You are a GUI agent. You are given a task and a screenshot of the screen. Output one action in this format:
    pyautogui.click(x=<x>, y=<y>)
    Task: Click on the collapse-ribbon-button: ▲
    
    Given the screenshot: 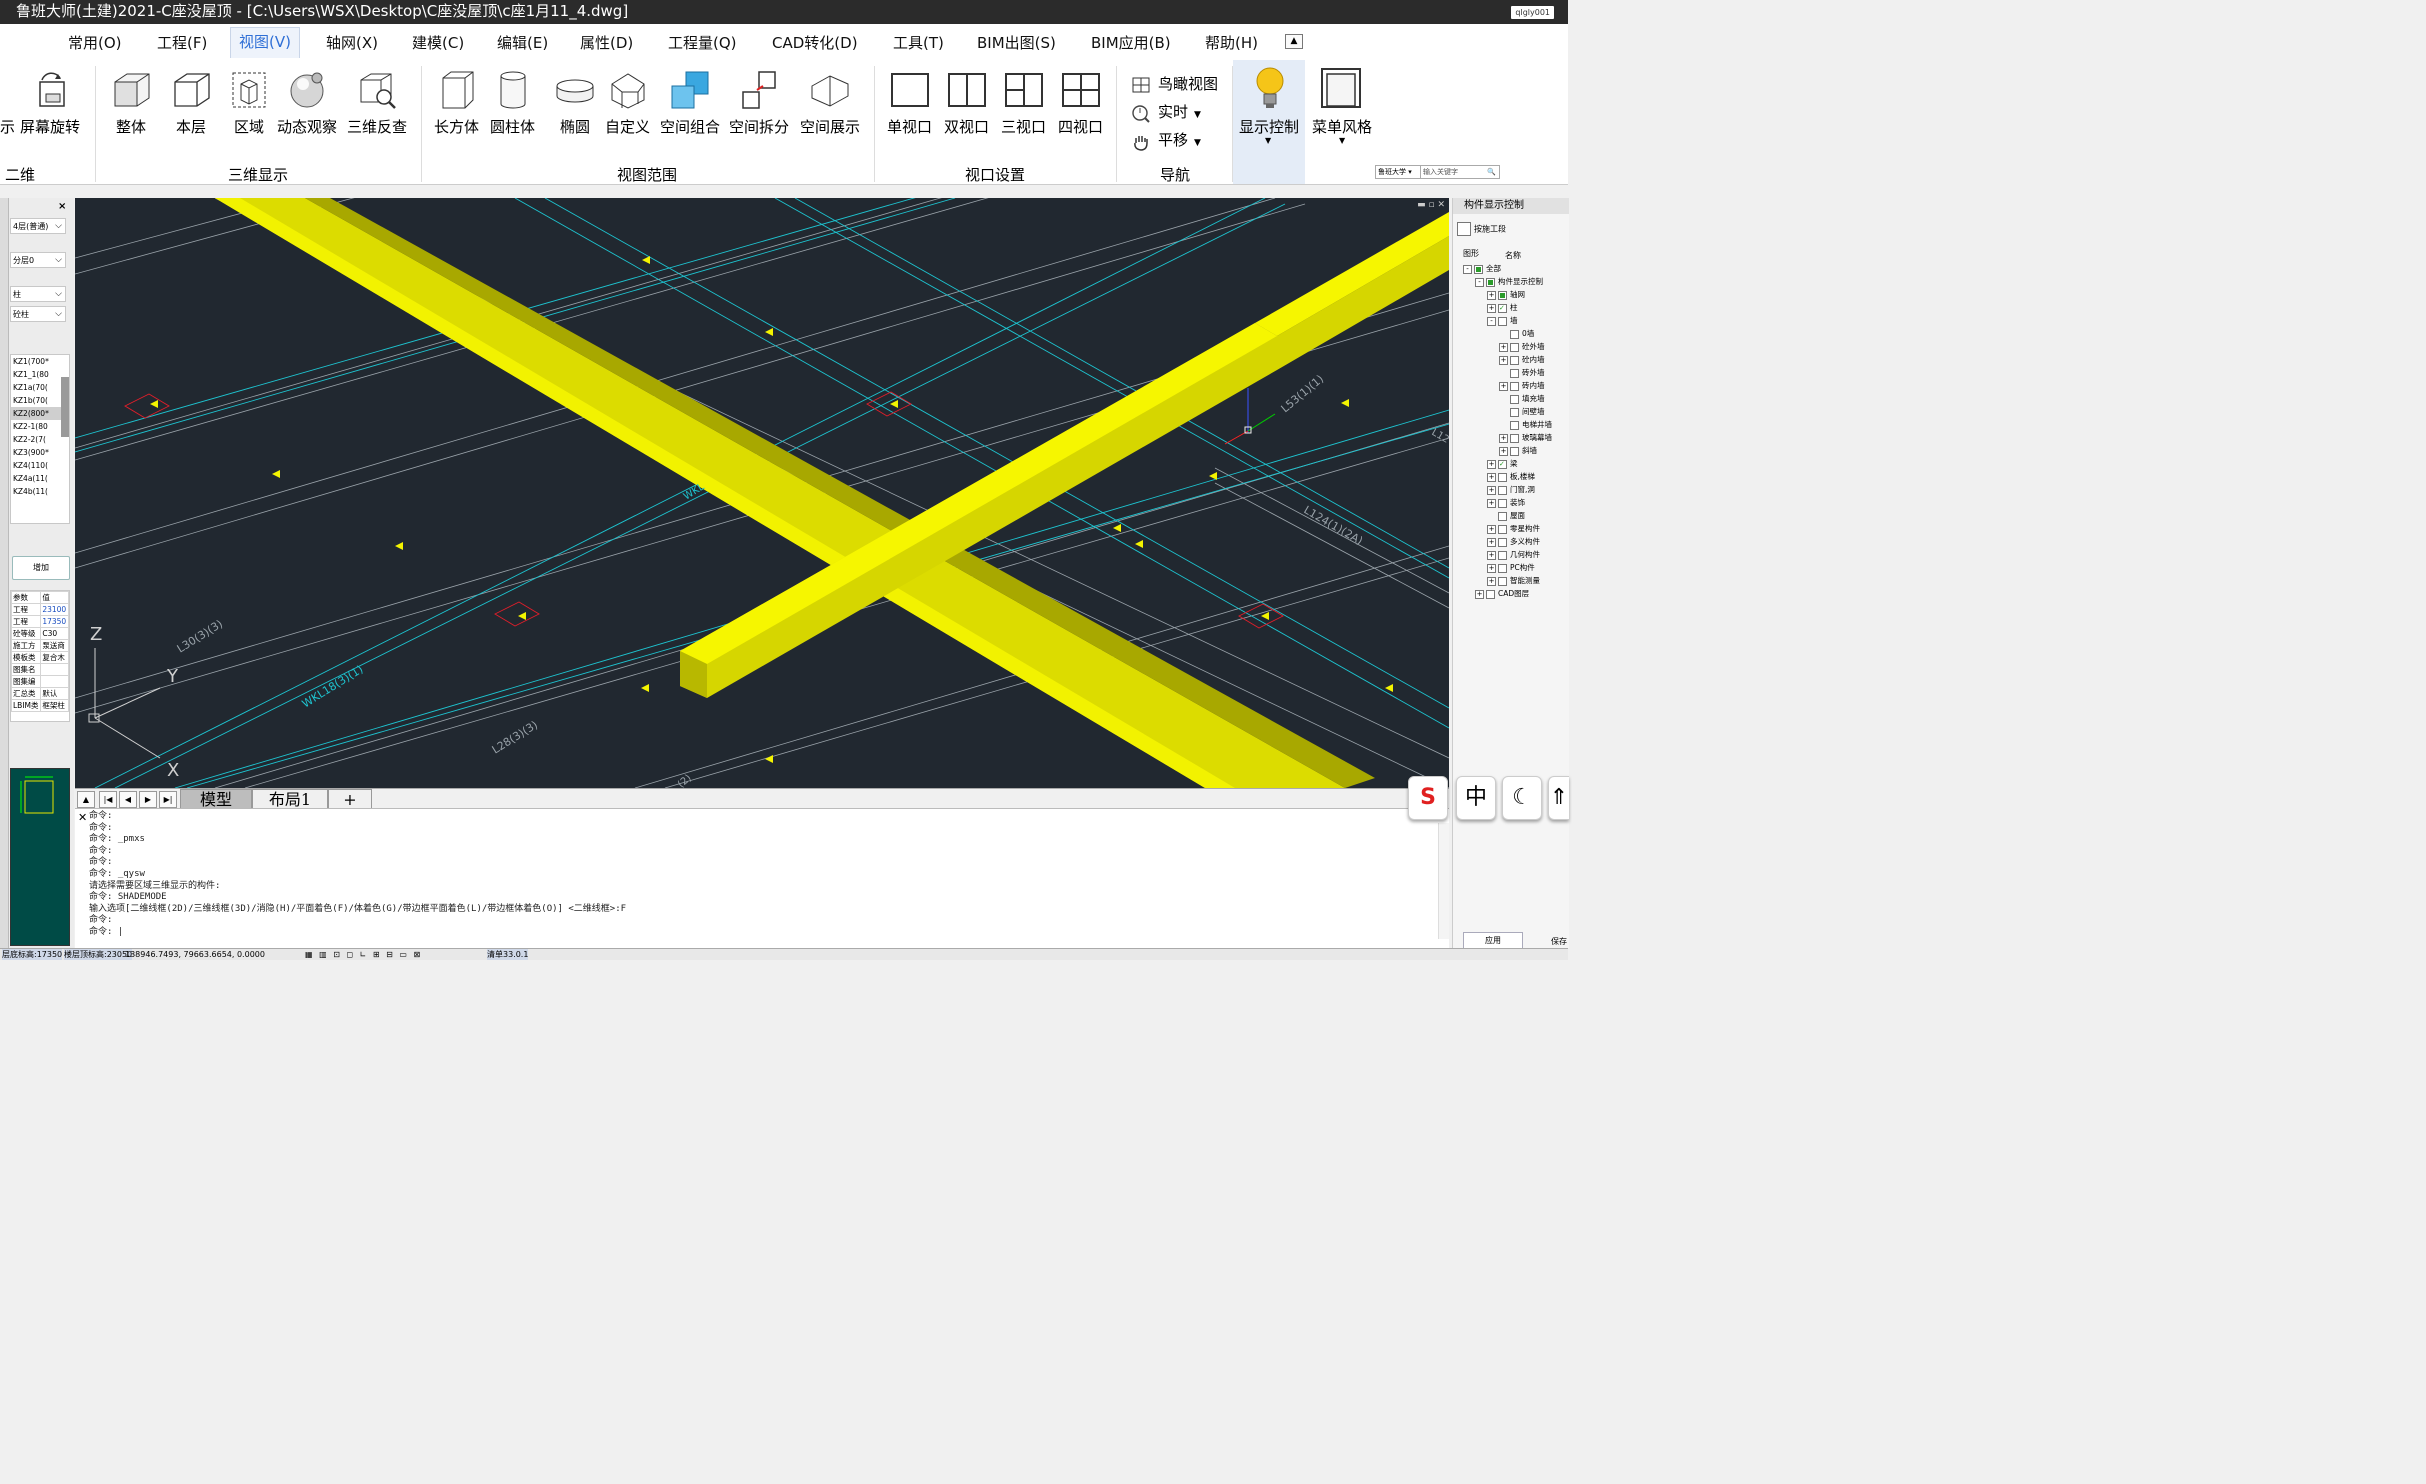 What is the action you would take?
    pyautogui.click(x=1294, y=41)
    